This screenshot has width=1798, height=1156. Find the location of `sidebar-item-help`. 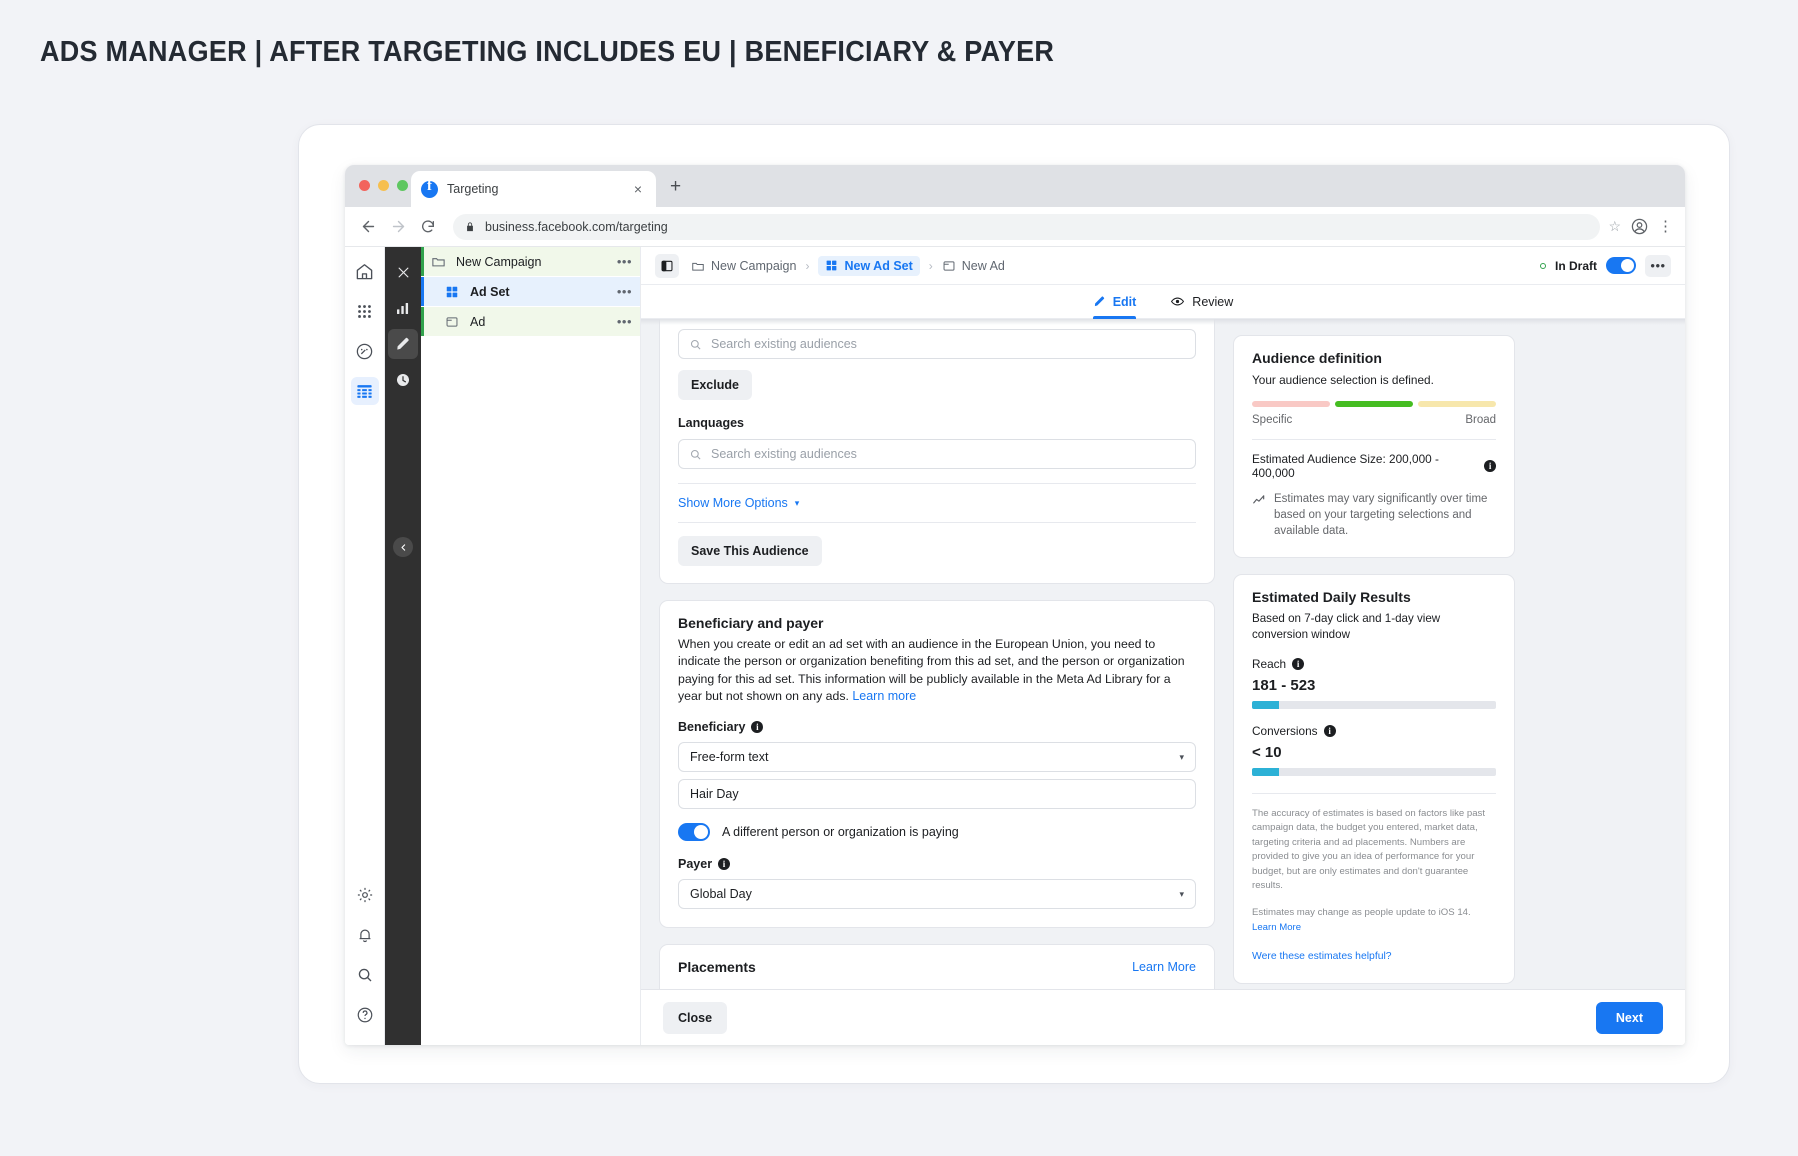

sidebar-item-help is located at coordinates (365, 1015).